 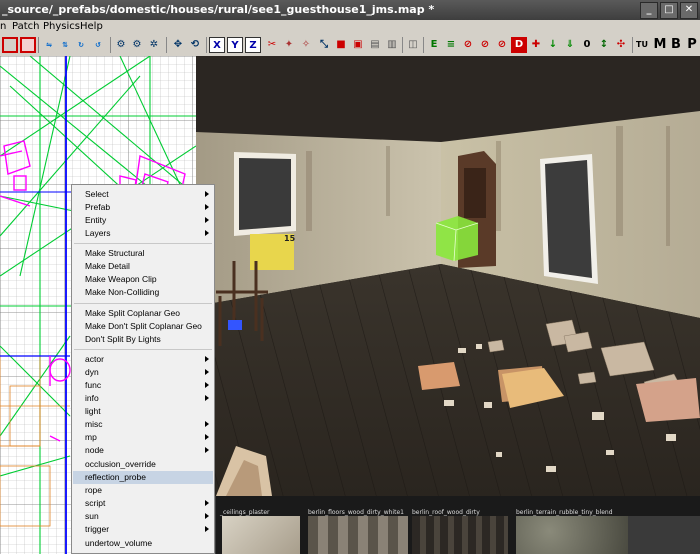 What do you see at coordinates (245, 512) in the screenshot?
I see `texture-label: _ceilings_plaster` at bounding box center [245, 512].